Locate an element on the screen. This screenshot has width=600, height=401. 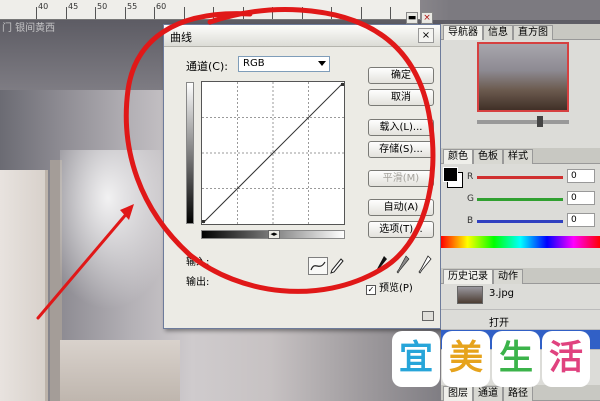
preview-checkbox: ✓ 预览(P) is located at coordinates (389, 287).